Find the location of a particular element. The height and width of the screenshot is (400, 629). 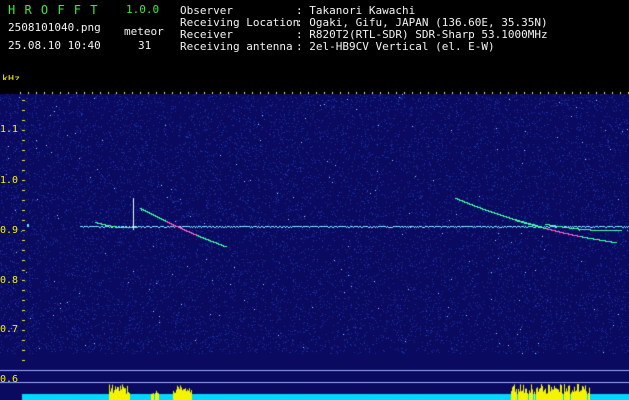

y-tick-1-0: 1.0 is located at coordinates (9, 180).